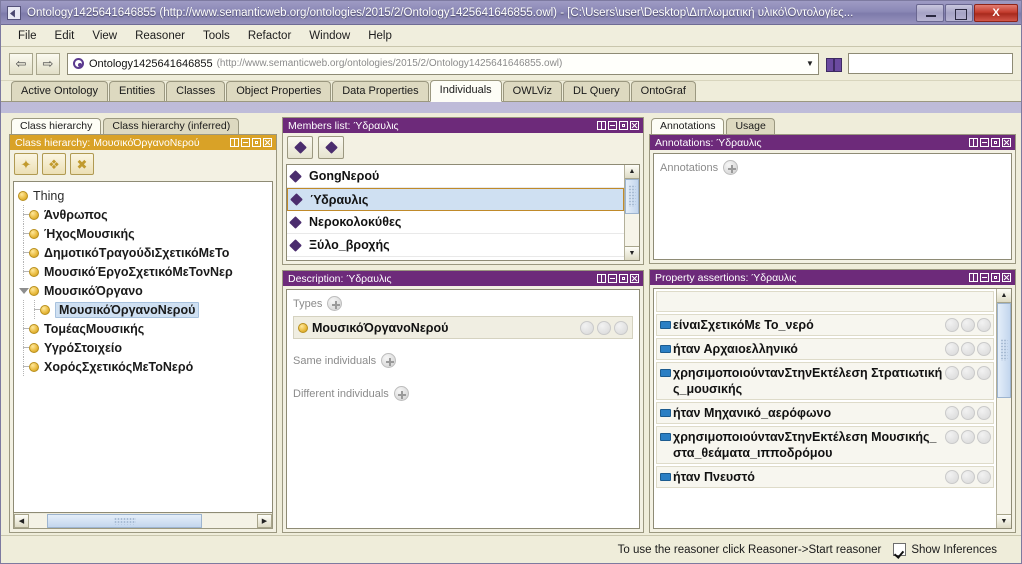 This screenshot has width=1022, height=564. Describe the element at coordinates (60, 91) in the screenshot. I see `tab-active-ontology: Active Ontology` at that location.